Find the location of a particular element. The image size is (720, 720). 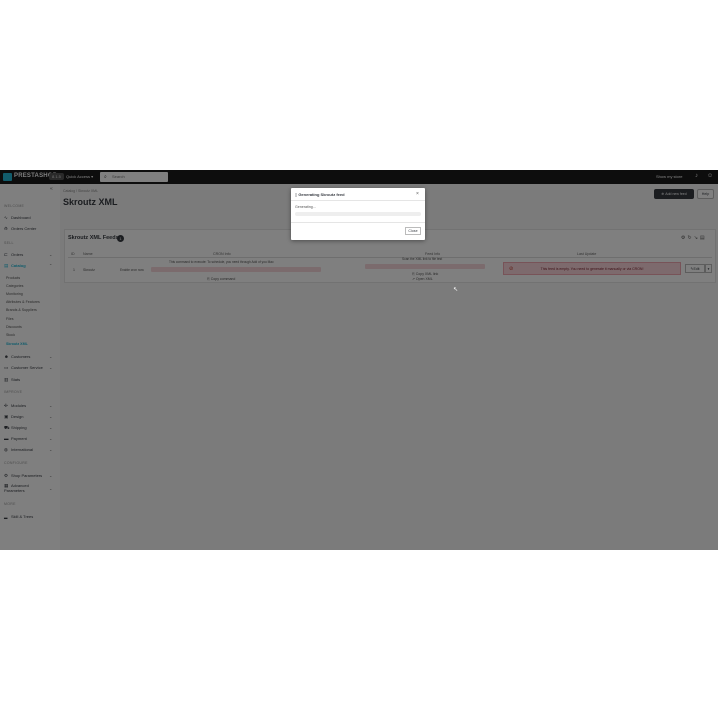

modal-title: ▯ Generating Skroutz feed is located at coordinates (320, 194).